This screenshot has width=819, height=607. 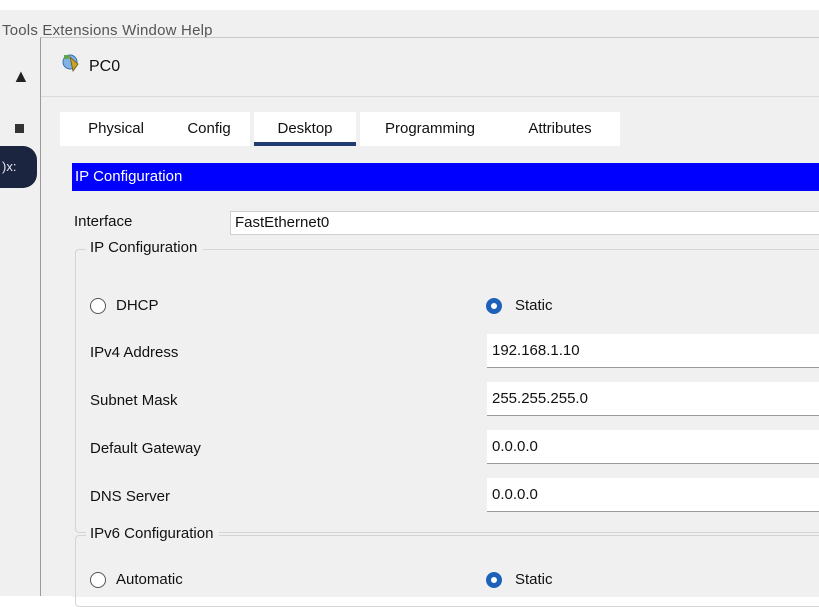 I want to click on tab-programming: Programming, so click(x=430, y=129).